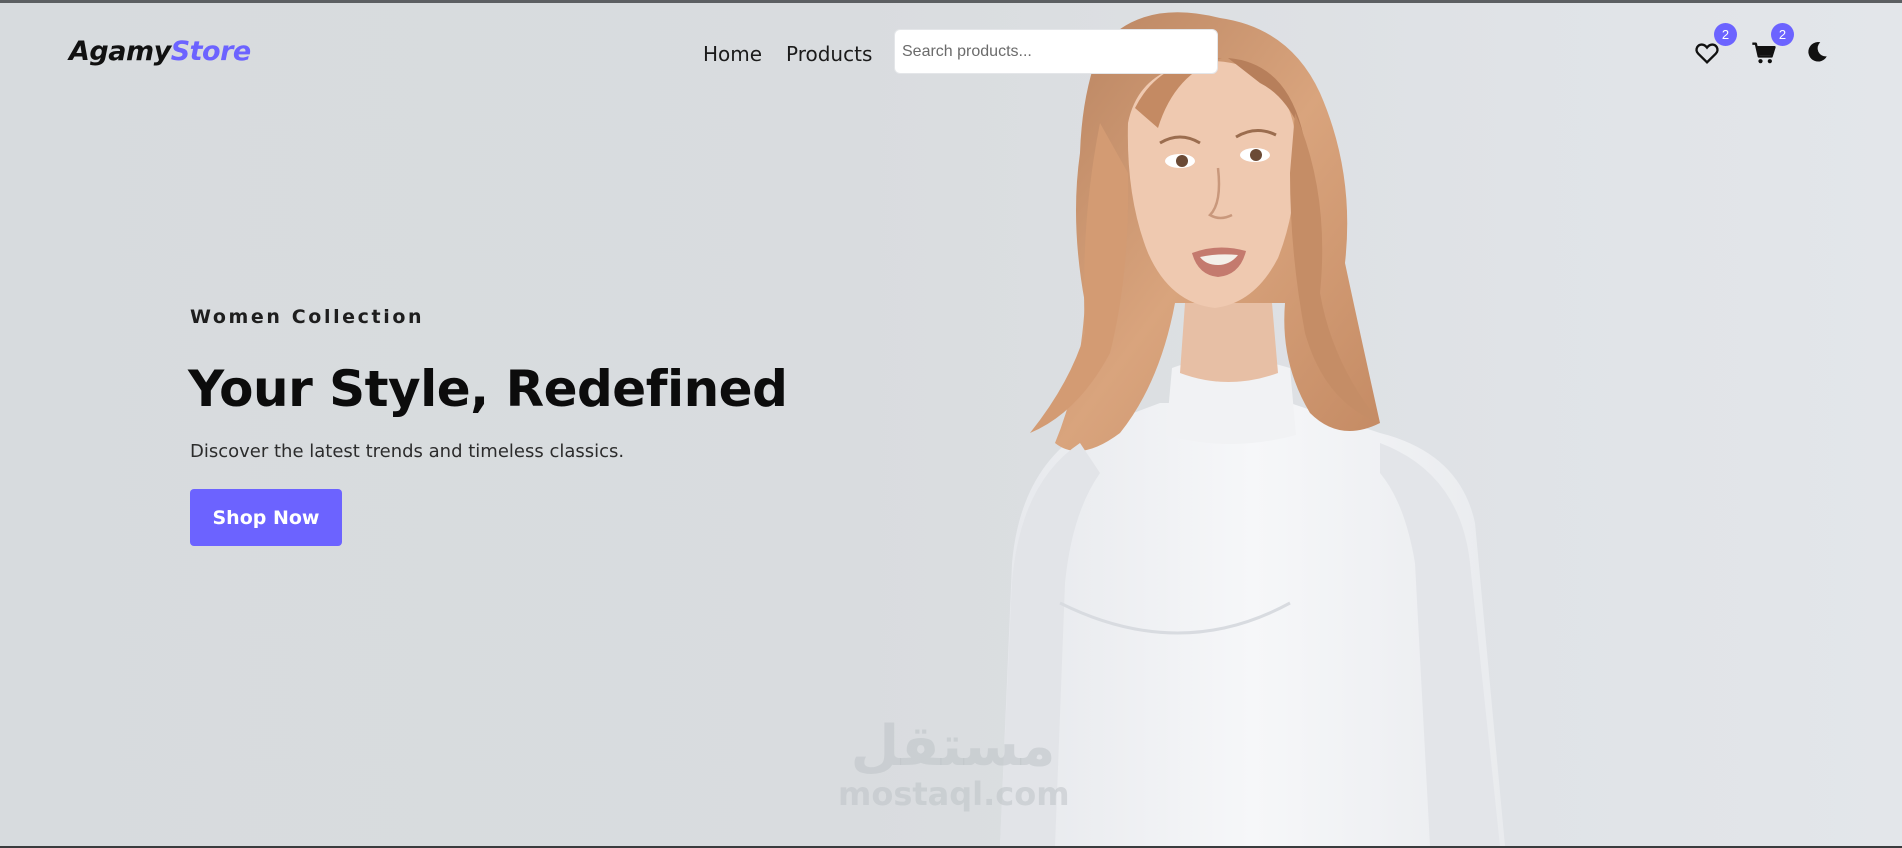 Image resolution: width=1902 pixels, height=848 pixels. Describe the element at coordinates (266, 517) in the screenshot. I see `shop-now-button: Shop Now` at that location.